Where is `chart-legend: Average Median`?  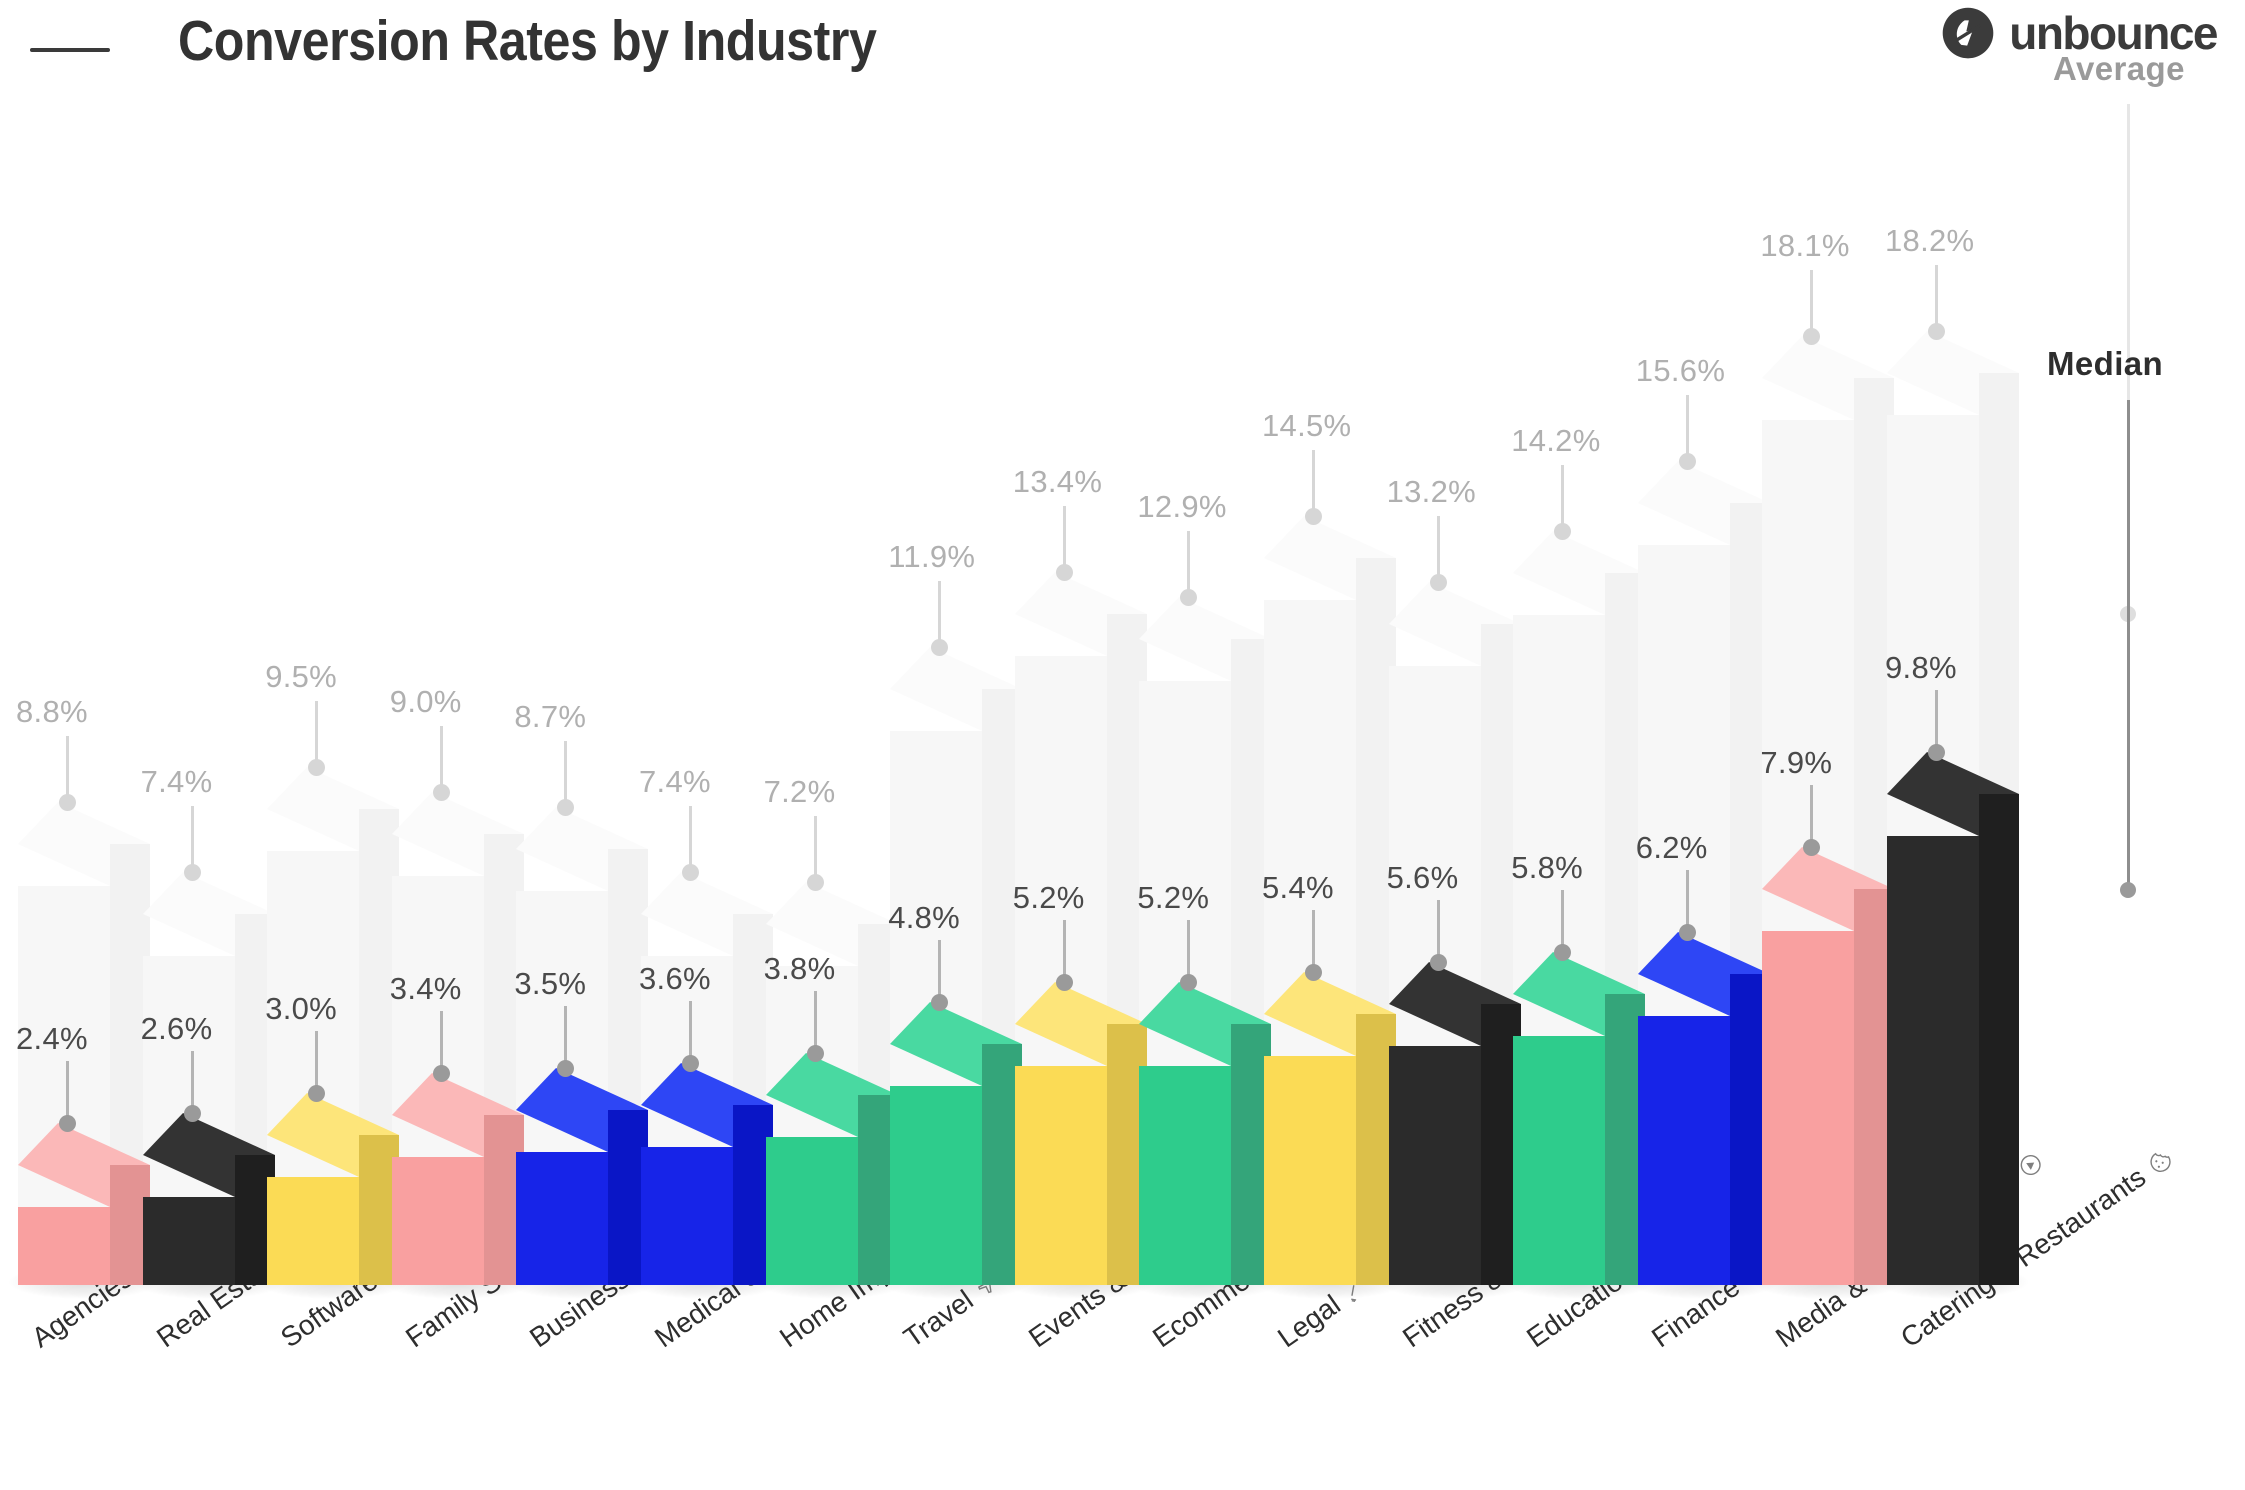 chart-legend: Average Median is located at coordinates (2125, 655).